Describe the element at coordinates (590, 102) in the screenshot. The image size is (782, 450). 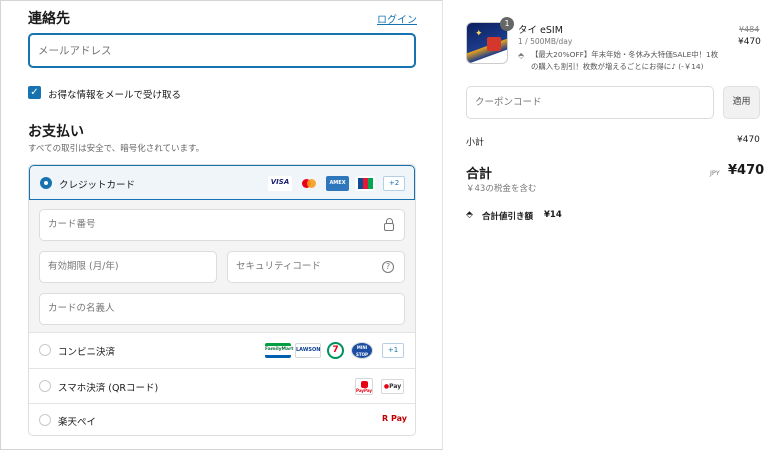
I see `coupon-input: クーポンコード` at that location.